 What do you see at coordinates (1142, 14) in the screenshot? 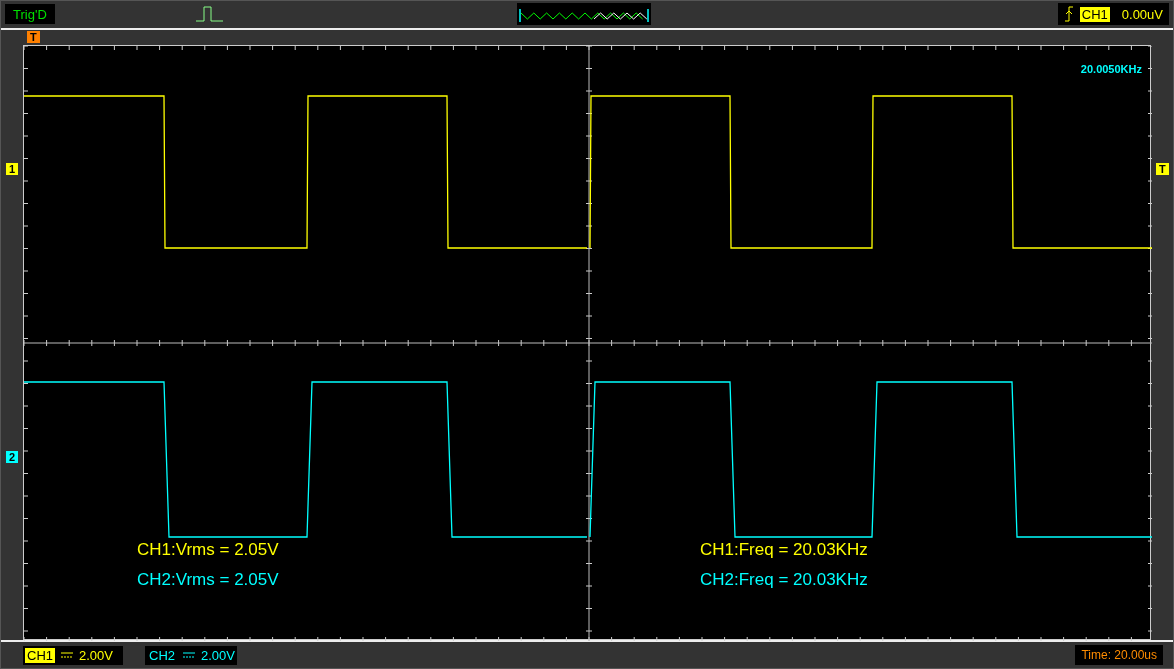
I see `trigger-level: 0.00uV` at bounding box center [1142, 14].